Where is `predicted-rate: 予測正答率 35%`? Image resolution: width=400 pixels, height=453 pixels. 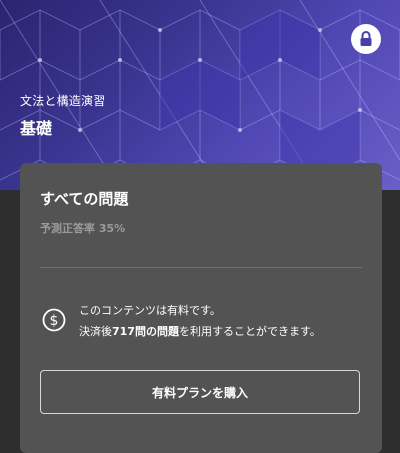
predicted-rate: 予測正答率 35% is located at coordinates (83, 228).